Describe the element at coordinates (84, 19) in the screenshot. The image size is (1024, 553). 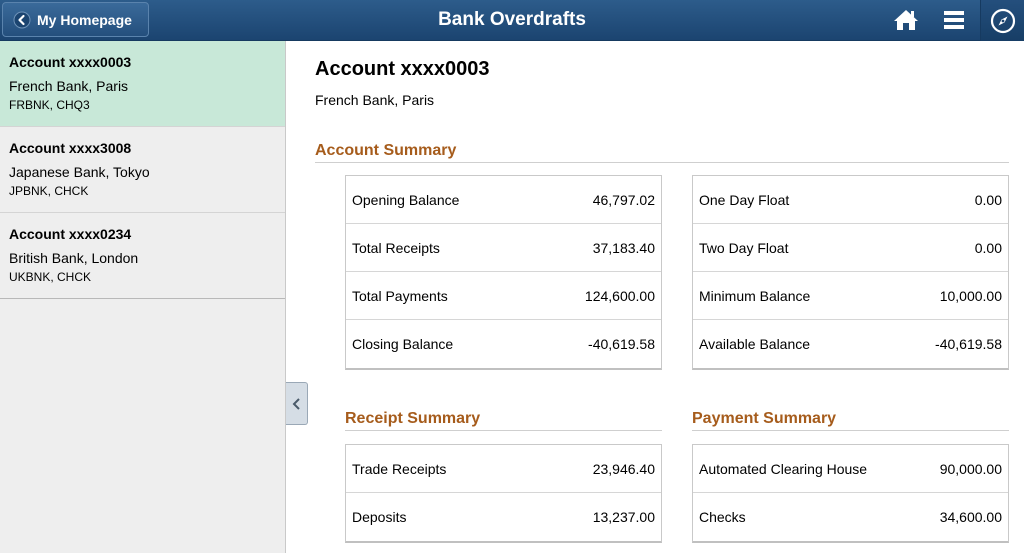
I see `my-homepage-label: My Homepage` at that location.